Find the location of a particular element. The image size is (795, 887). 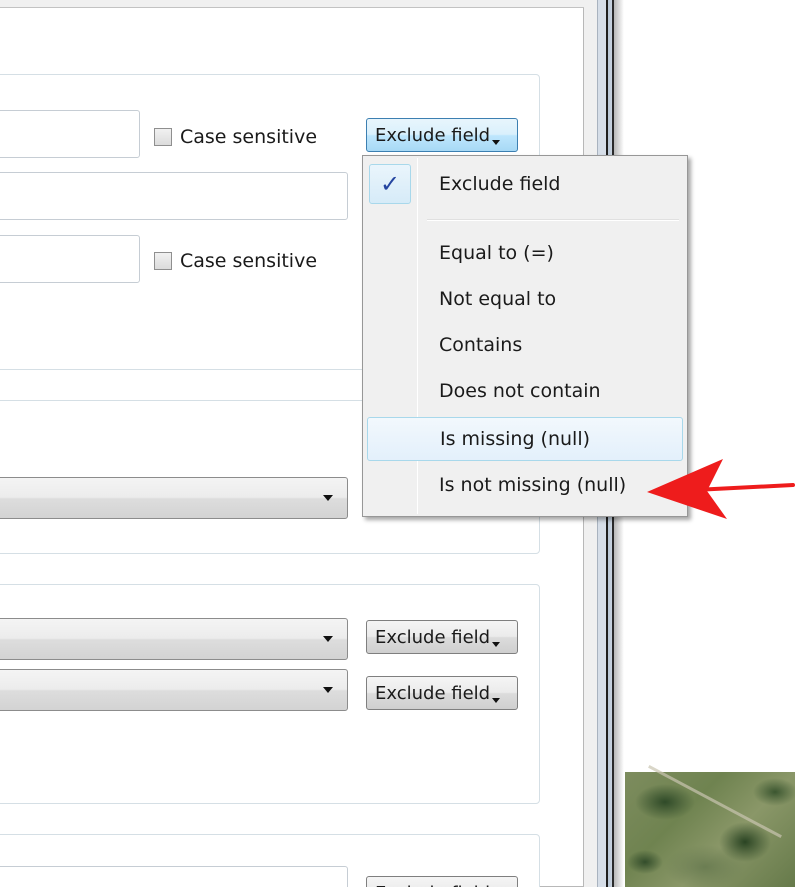

exclude-field-button-4: Exclude field is located at coordinates (442, 881).